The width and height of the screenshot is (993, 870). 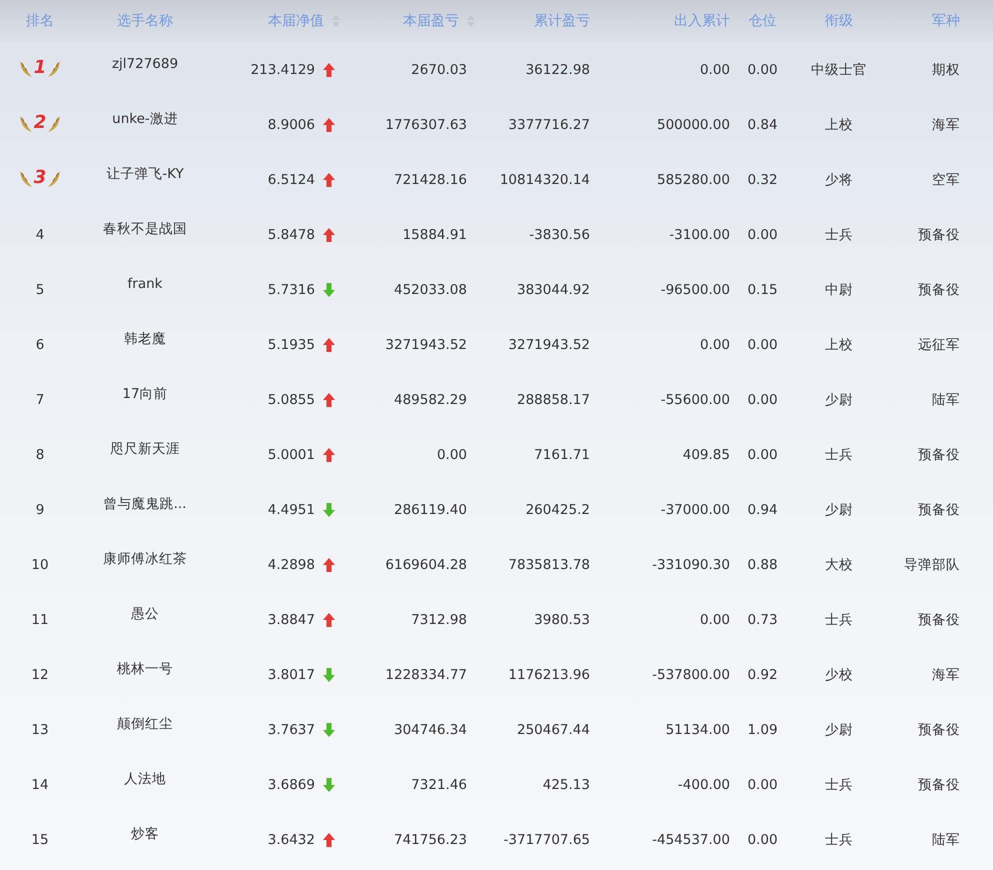 What do you see at coordinates (430, 400) in the screenshot?
I see `period-profit: 489582.29` at bounding box center [430, 400].